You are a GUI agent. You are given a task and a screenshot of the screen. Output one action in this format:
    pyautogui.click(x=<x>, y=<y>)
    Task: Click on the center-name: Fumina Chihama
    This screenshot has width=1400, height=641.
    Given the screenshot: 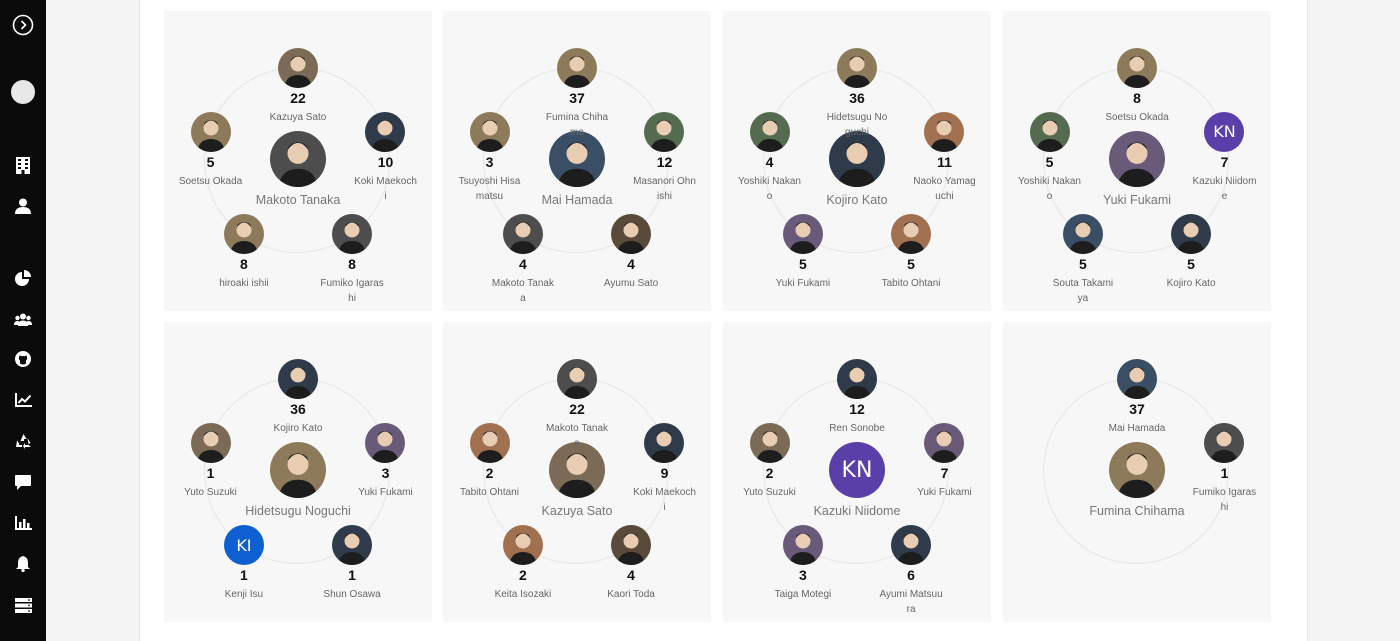 What is the action you would take?
    pyautogui.click(x=1137, y=511)
    